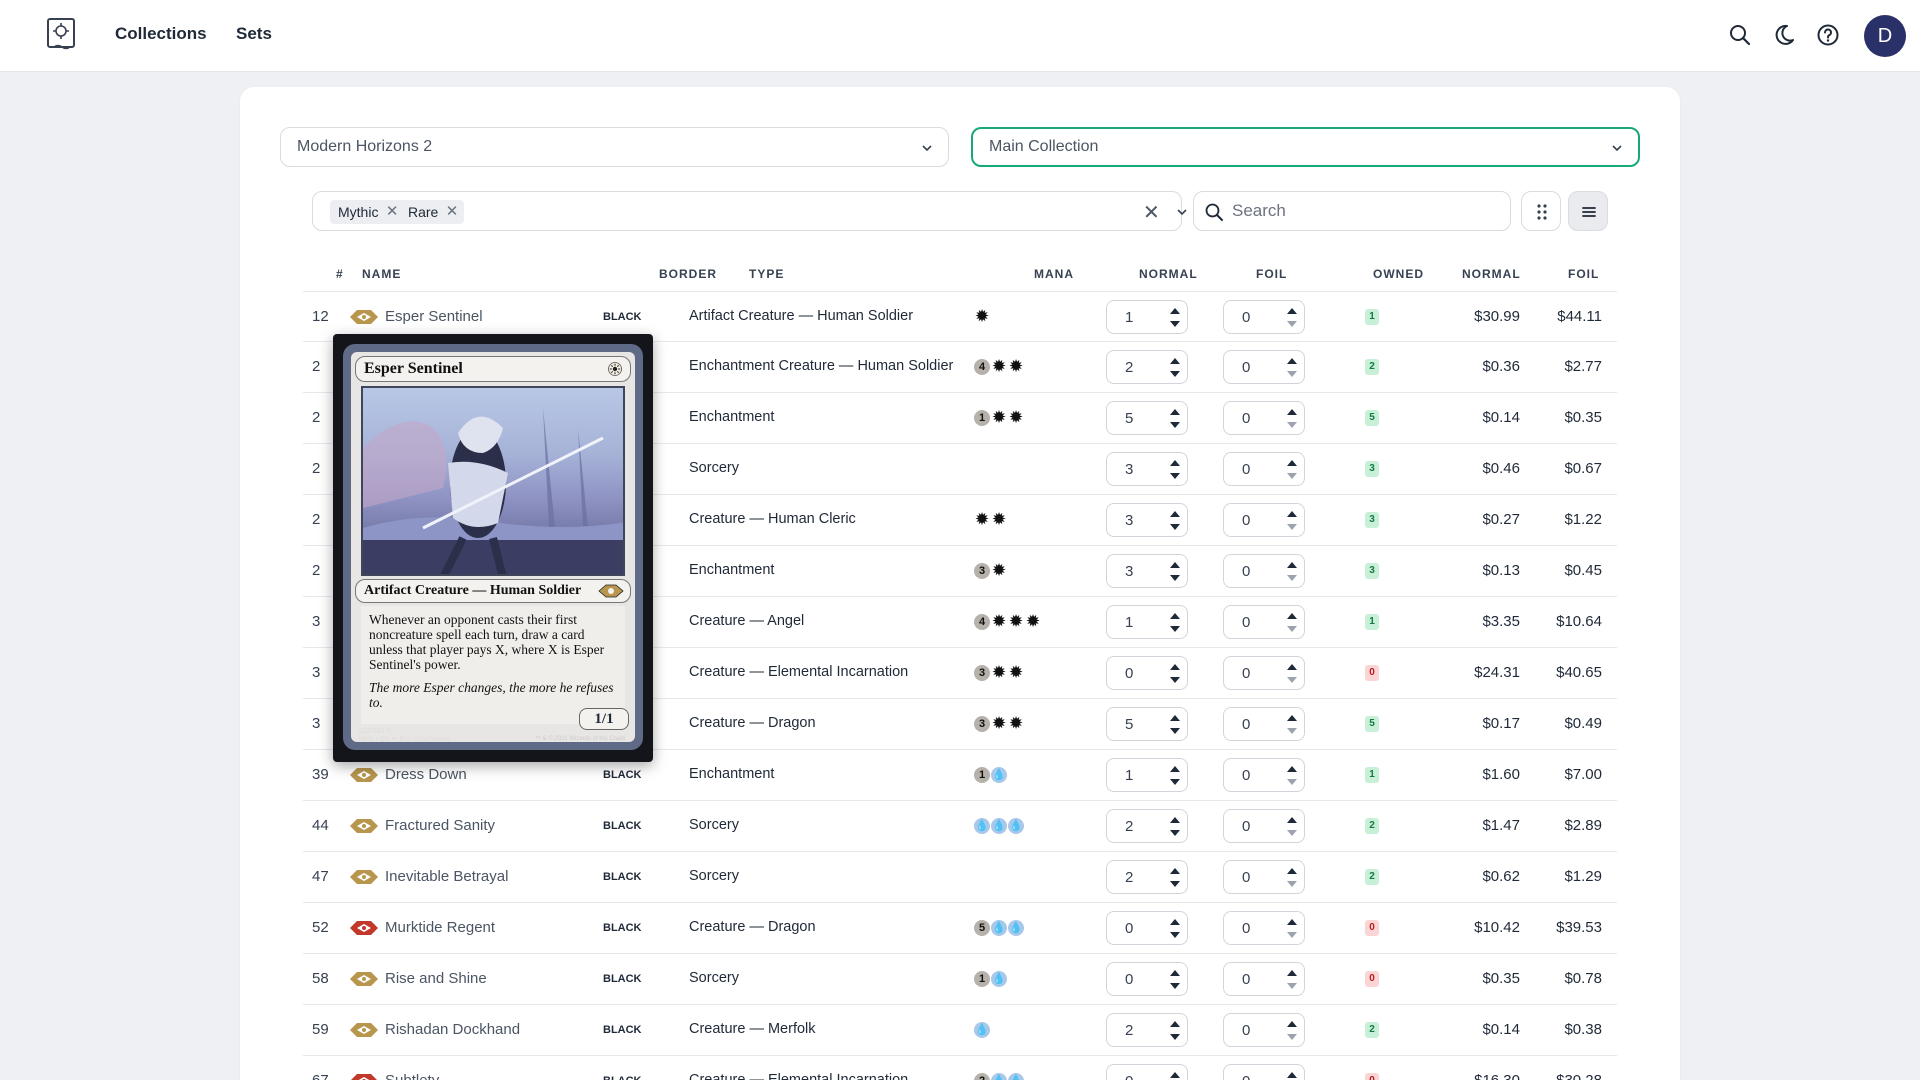 This screenshot has height=1080, width=1920. I want to click on nav-collections: Collections, so click(161, 34).